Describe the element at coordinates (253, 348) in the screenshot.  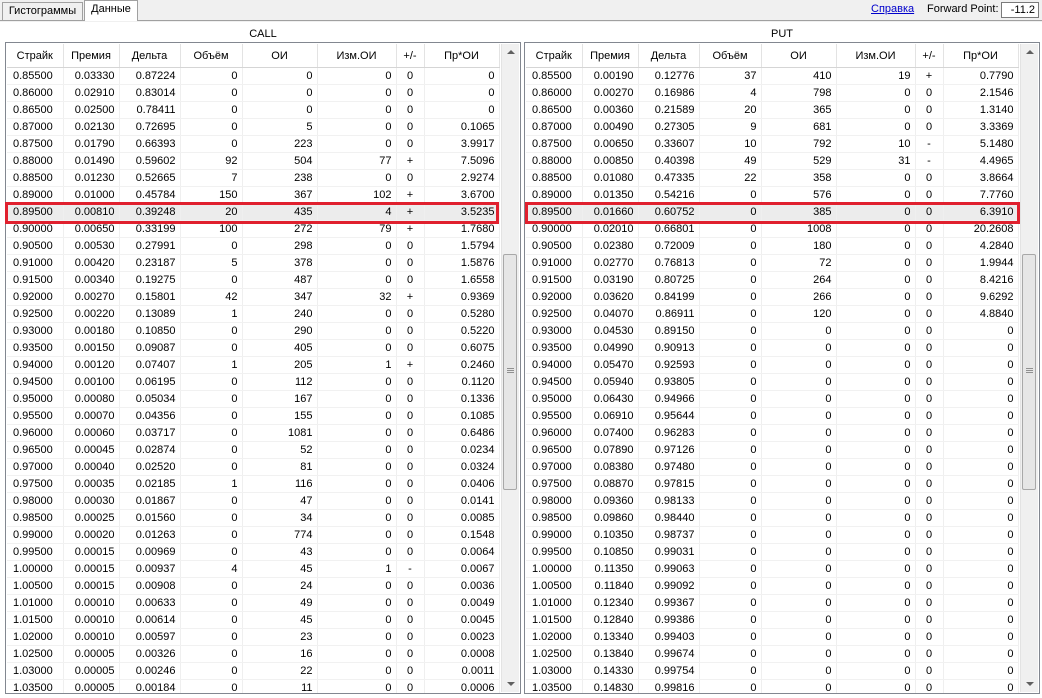
I see `table-row: 0.93500 0.00150 0.09087 0 405 0 0 0.6075` at that location.